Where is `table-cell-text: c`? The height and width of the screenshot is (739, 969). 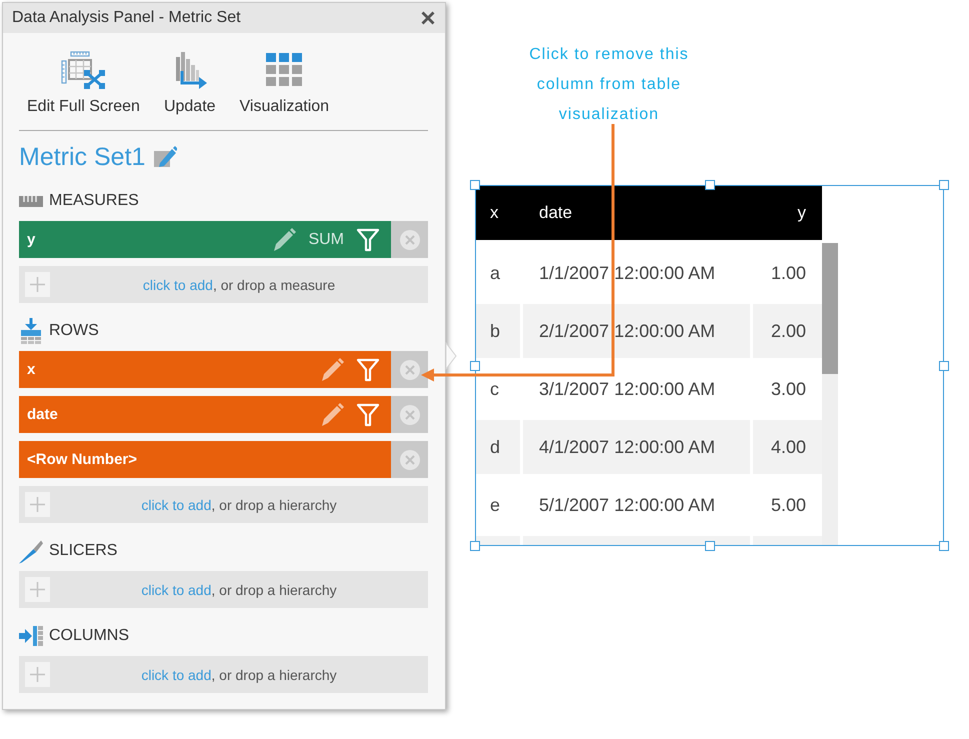
table-cell-text: c is located at coordinates (494, 389).